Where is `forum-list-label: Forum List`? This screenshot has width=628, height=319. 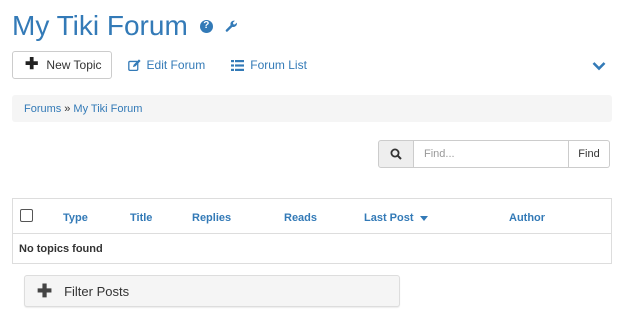 forum-list-label: Forum List is located at coordinates (278, 65).